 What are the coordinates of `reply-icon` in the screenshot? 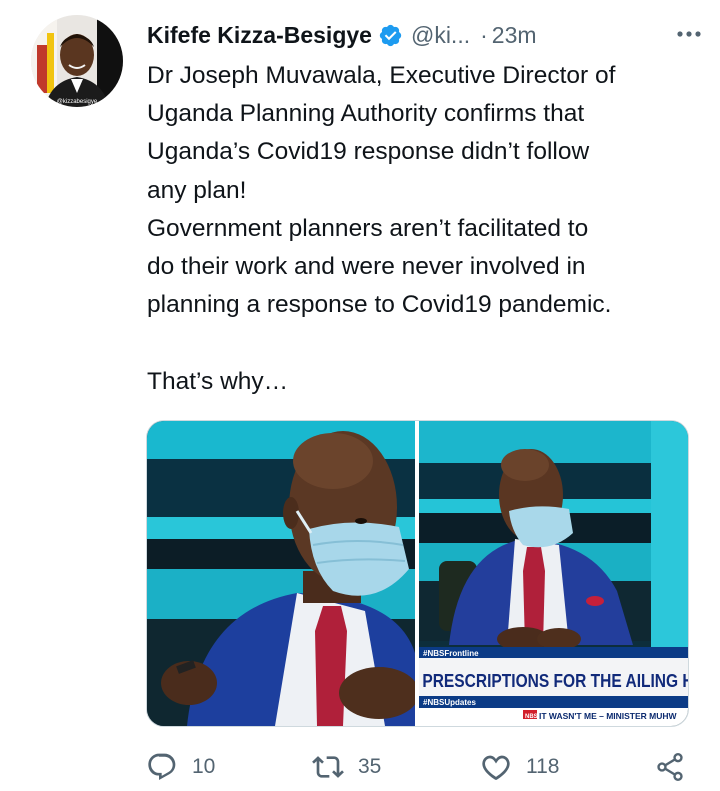 It's located at (162, 766).